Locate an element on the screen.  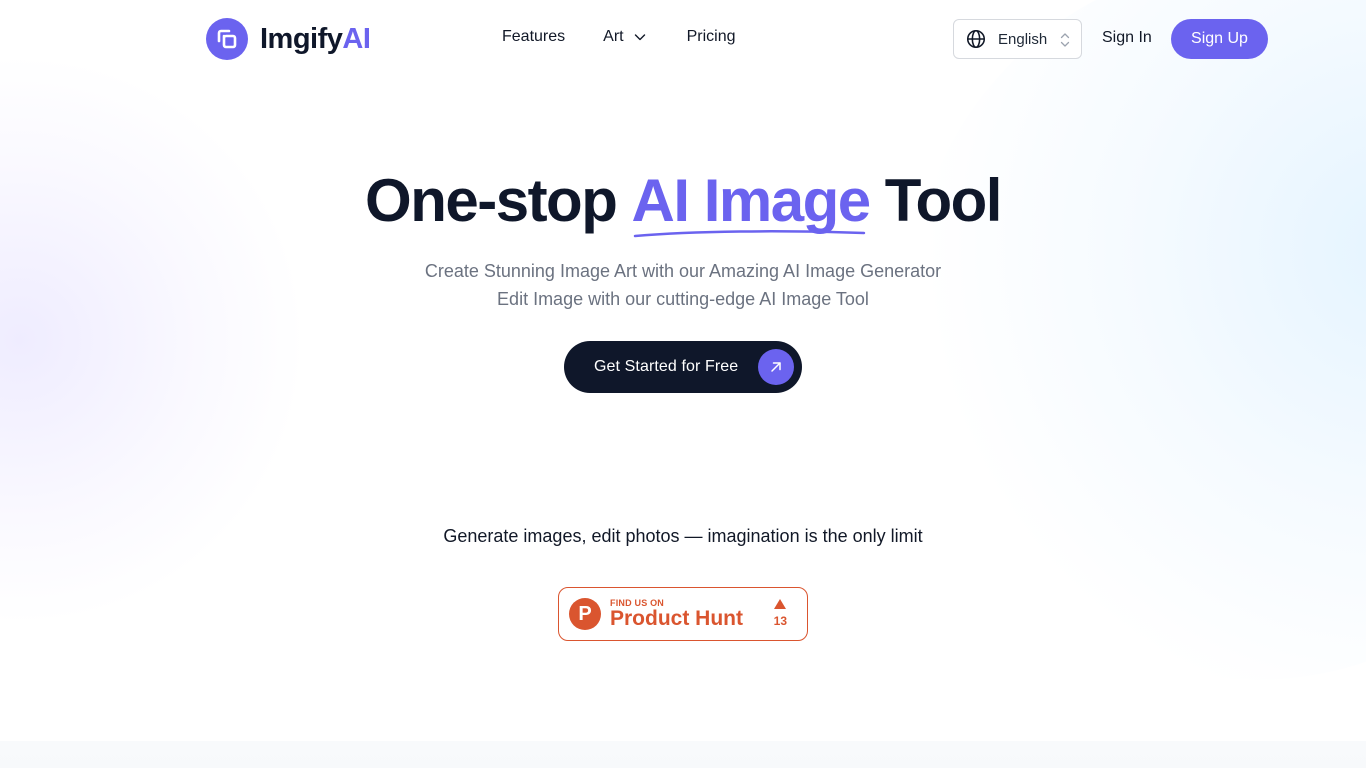
nav-link-art-label: Art is located at coordinates (613, 36).